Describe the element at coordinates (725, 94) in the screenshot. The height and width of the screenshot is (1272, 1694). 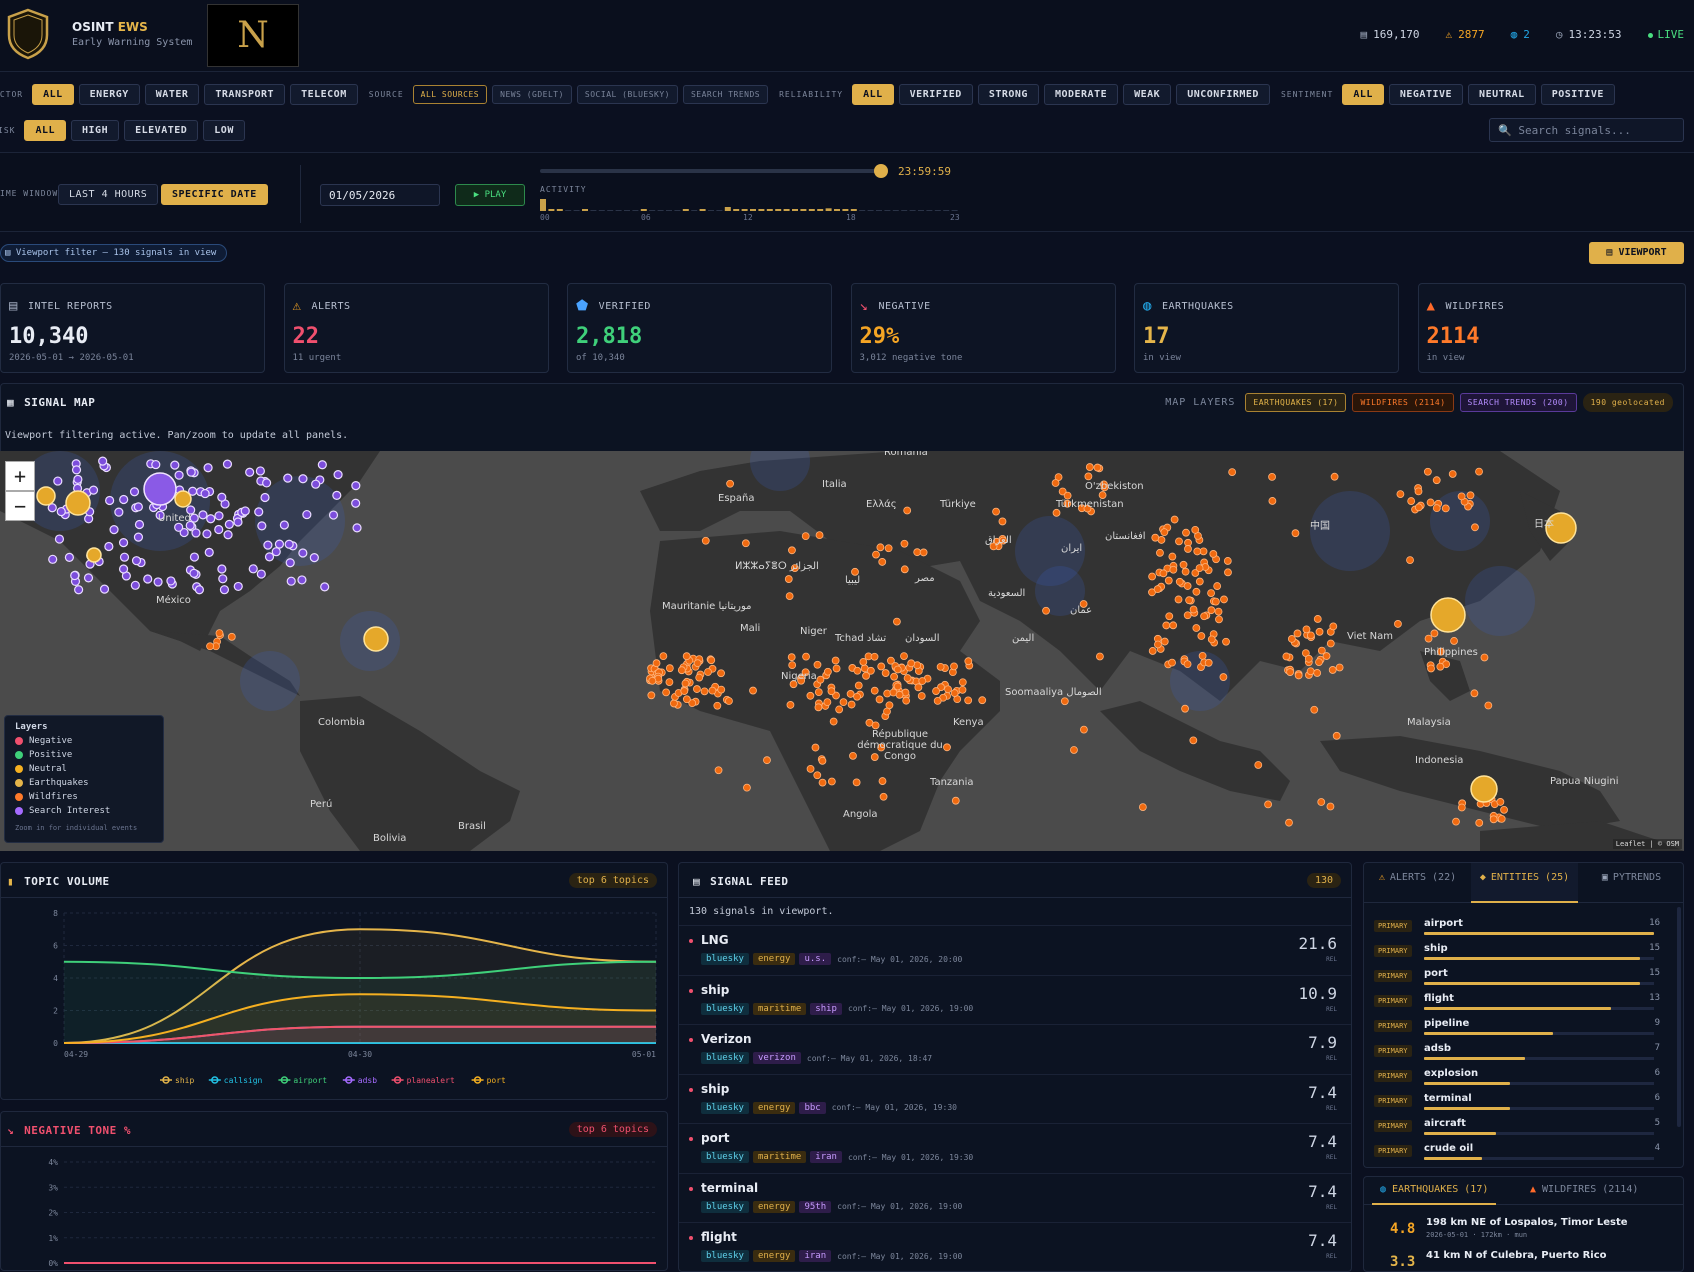
I see `source-search-trends-filter: SEARCH TRENDS` at that location.